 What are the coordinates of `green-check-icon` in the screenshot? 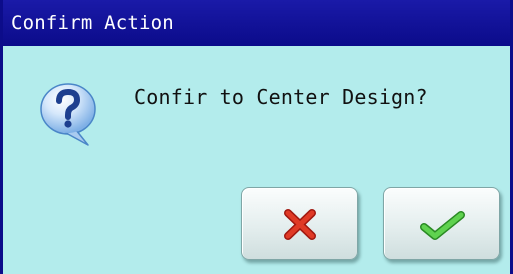 It's located at (442, 225).